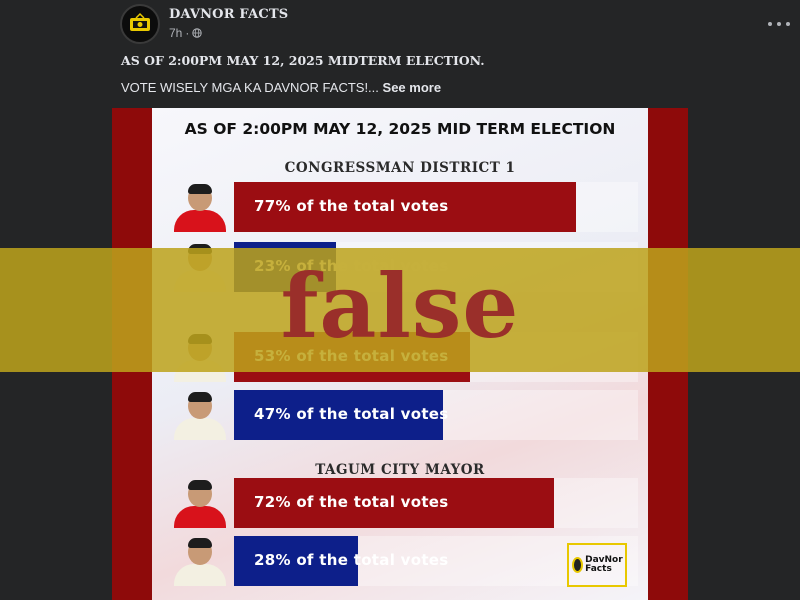 This screenshot has height=600, width=800. I want to click on vote-share-label: 77% of the total votes, so click(351, 206).